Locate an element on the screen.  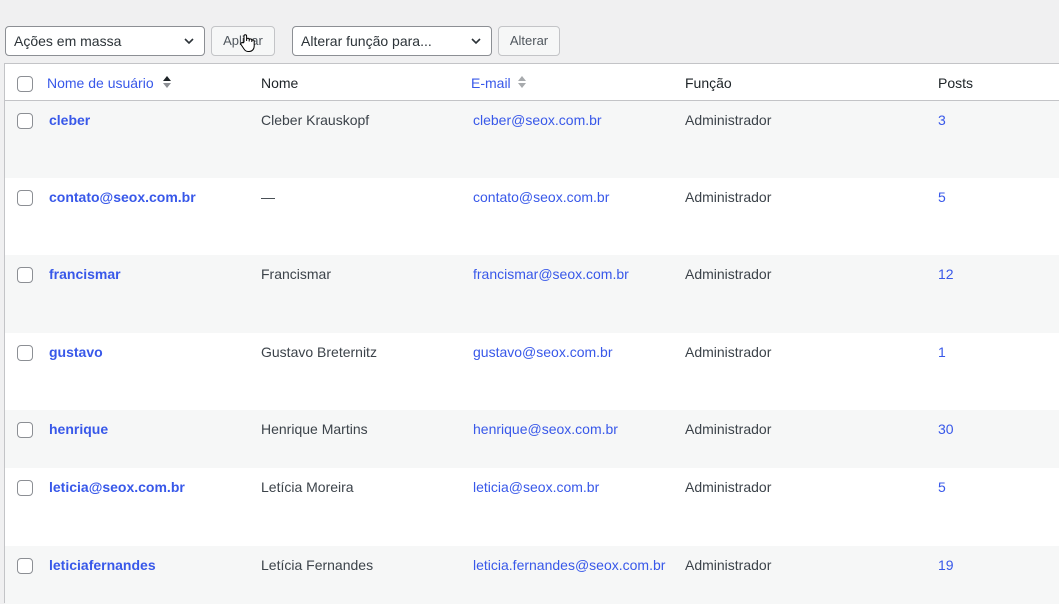
username-link: leticiafernandes is located at coordinates (102, 565).